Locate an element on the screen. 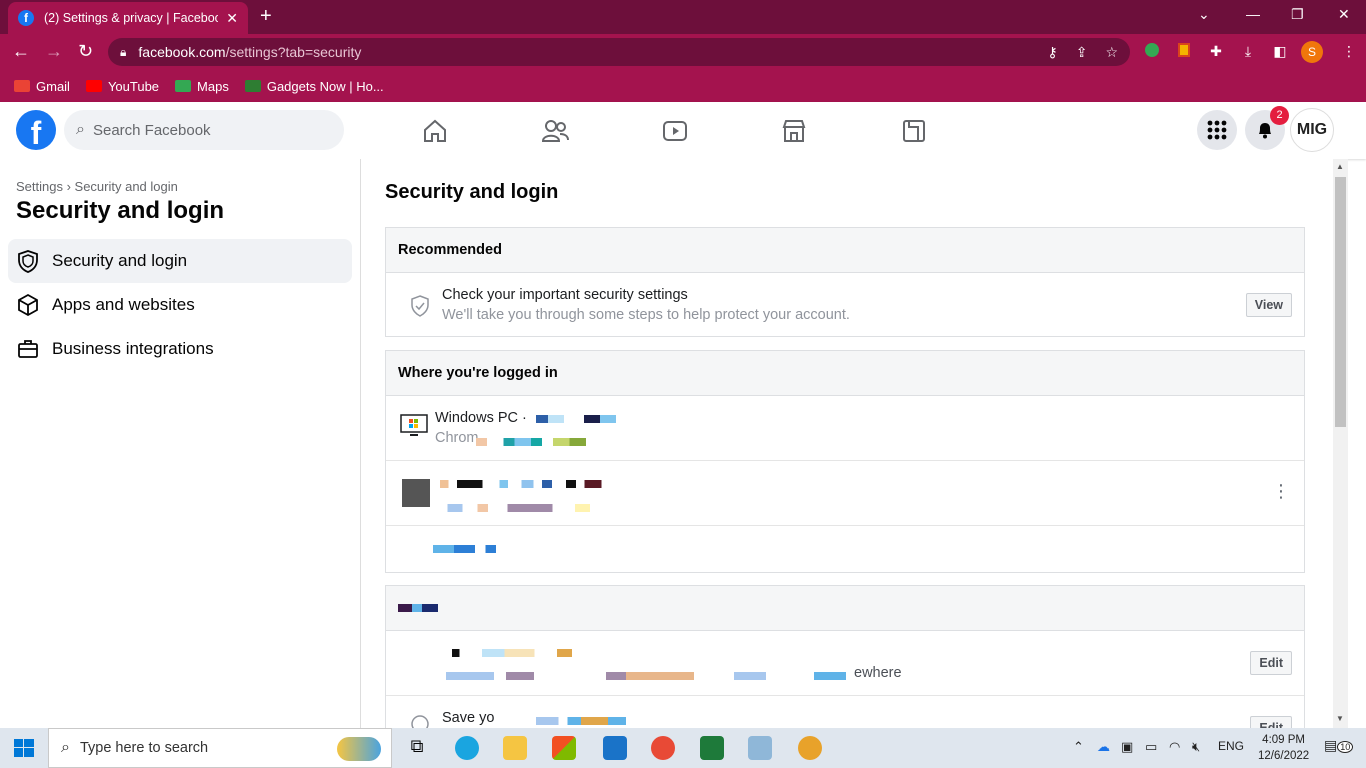 The image size is (1366, 768). cube-icon is located at coordinates (28, 305).